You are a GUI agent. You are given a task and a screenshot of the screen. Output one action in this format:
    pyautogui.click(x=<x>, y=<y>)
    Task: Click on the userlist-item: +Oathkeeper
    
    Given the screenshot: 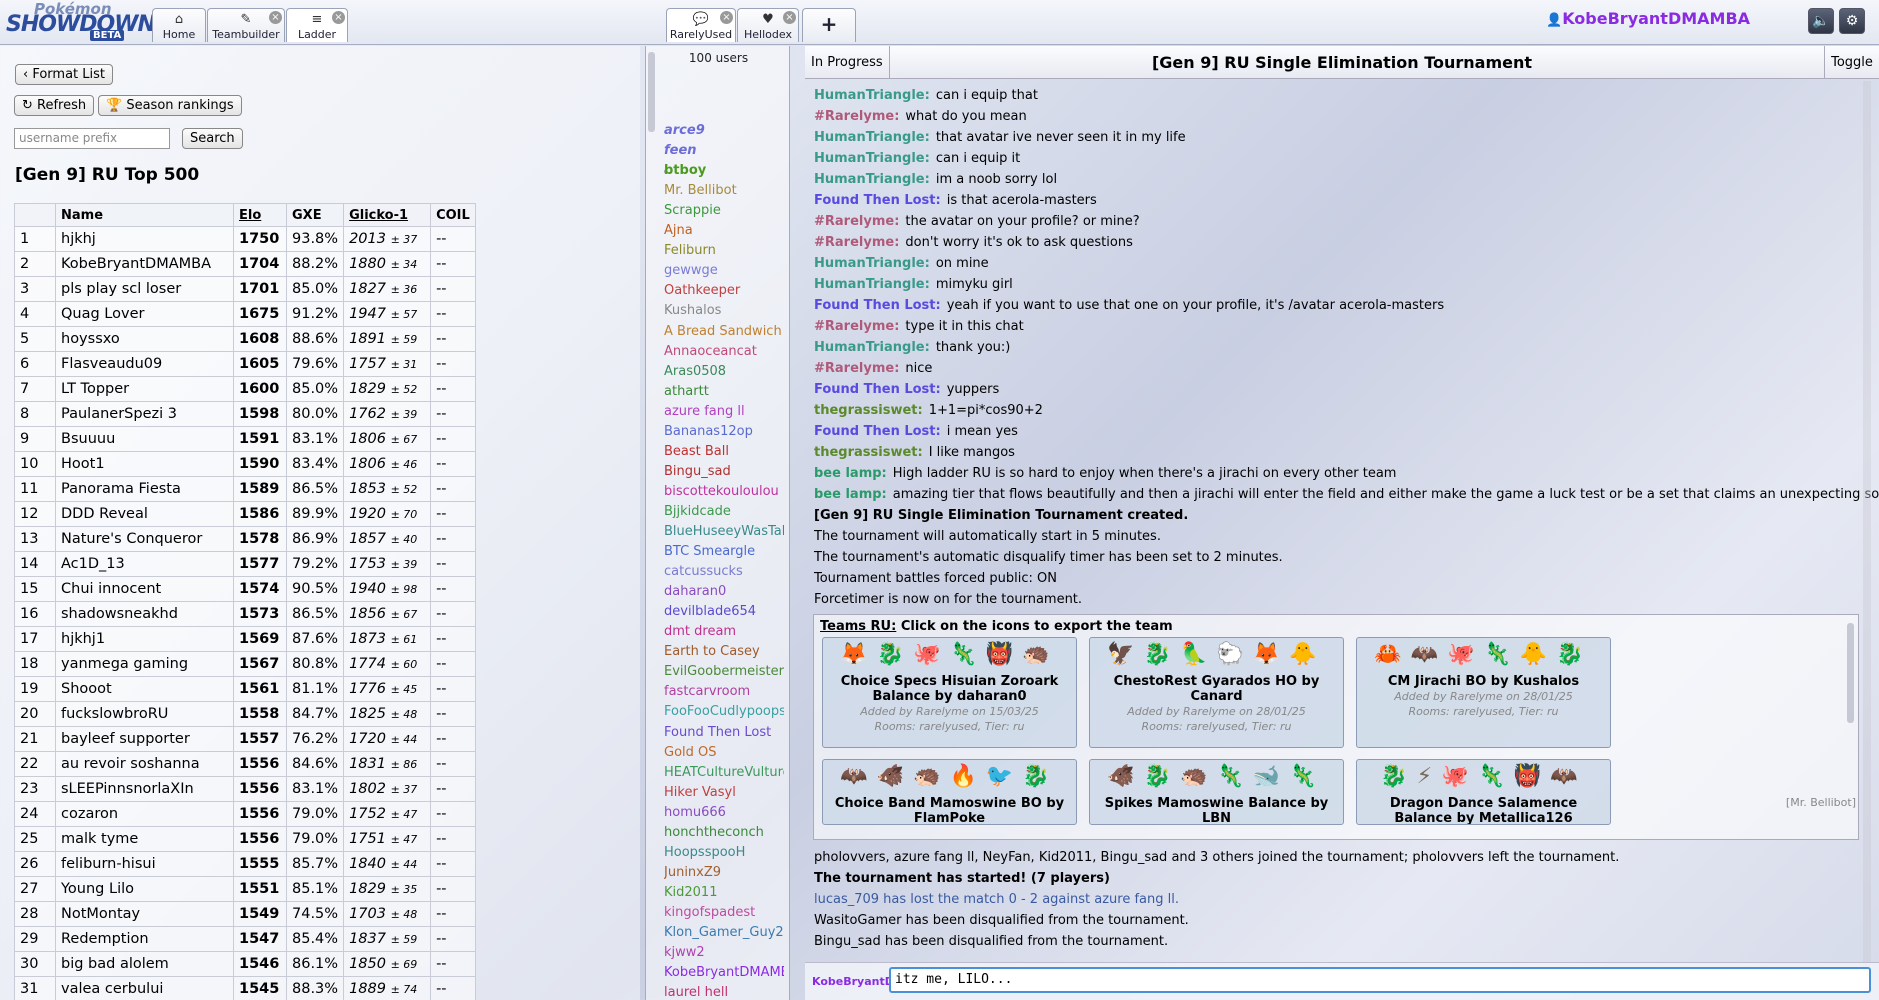 What is the action you would take?
    pyautogui.click(x=724, y=290)
    